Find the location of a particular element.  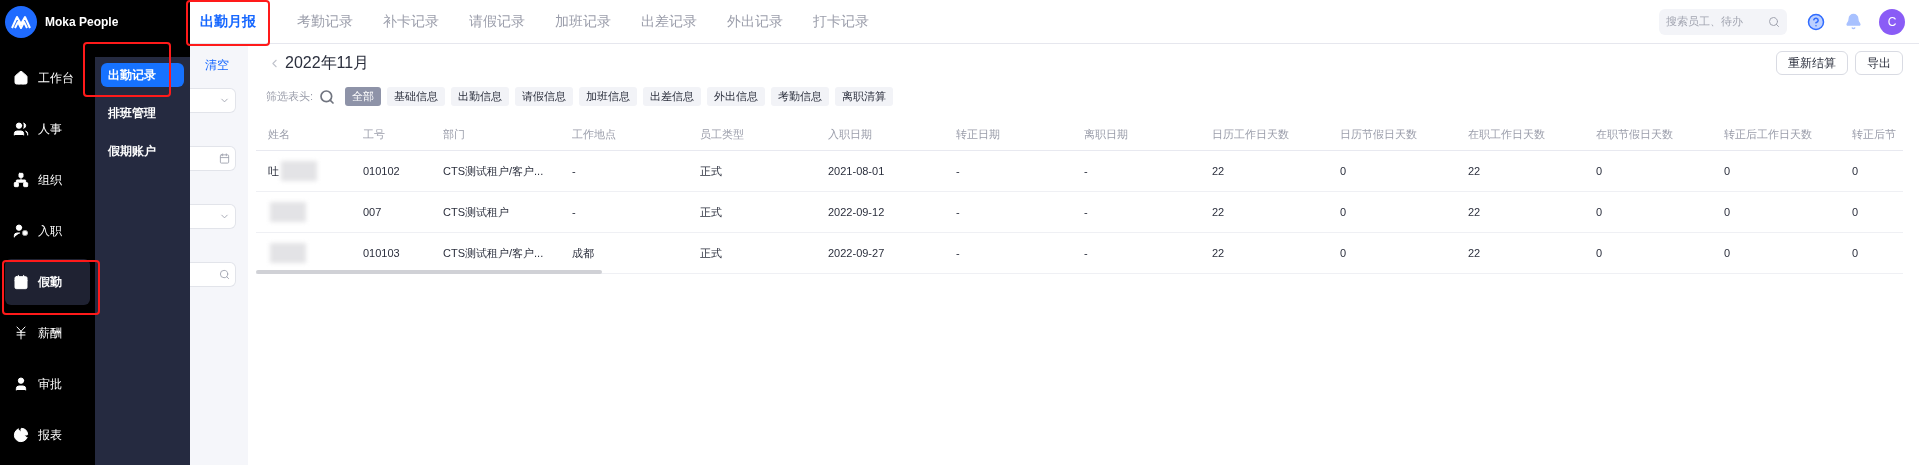

column-header: 入职日期 is located at coordinates (850, 133).